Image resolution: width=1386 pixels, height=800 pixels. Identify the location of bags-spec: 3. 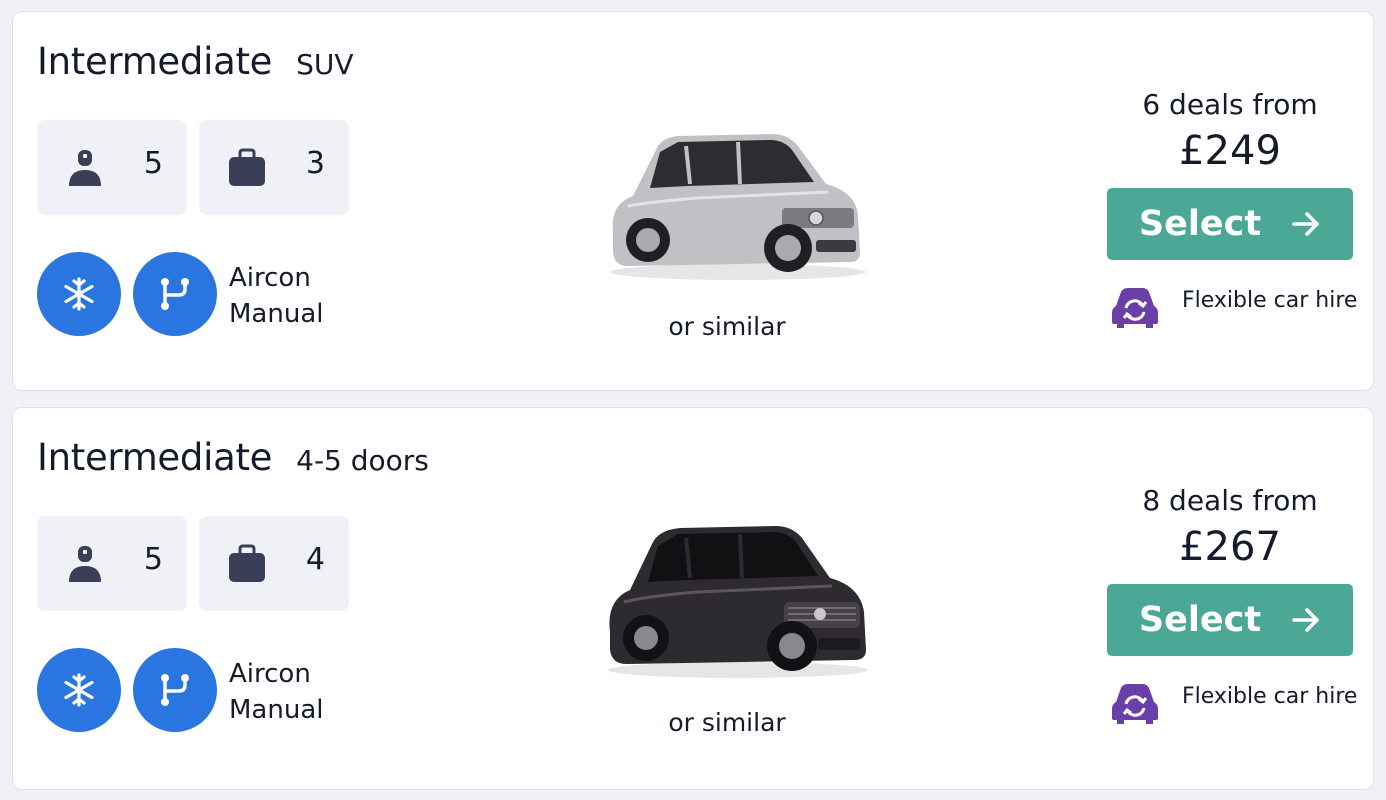
(274, 167).